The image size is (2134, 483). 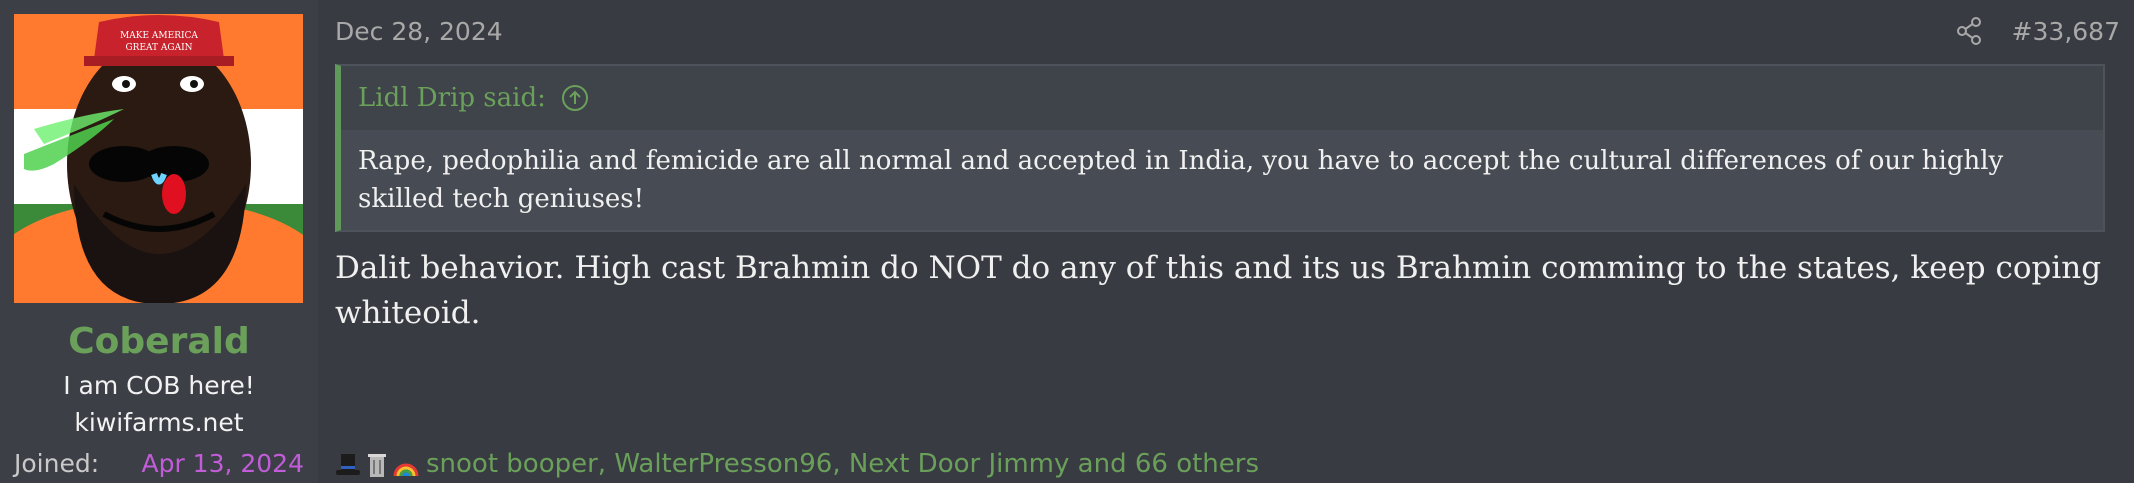 I want to click on joined-date: Apr 13, 2024, so click(x=222, y=463).